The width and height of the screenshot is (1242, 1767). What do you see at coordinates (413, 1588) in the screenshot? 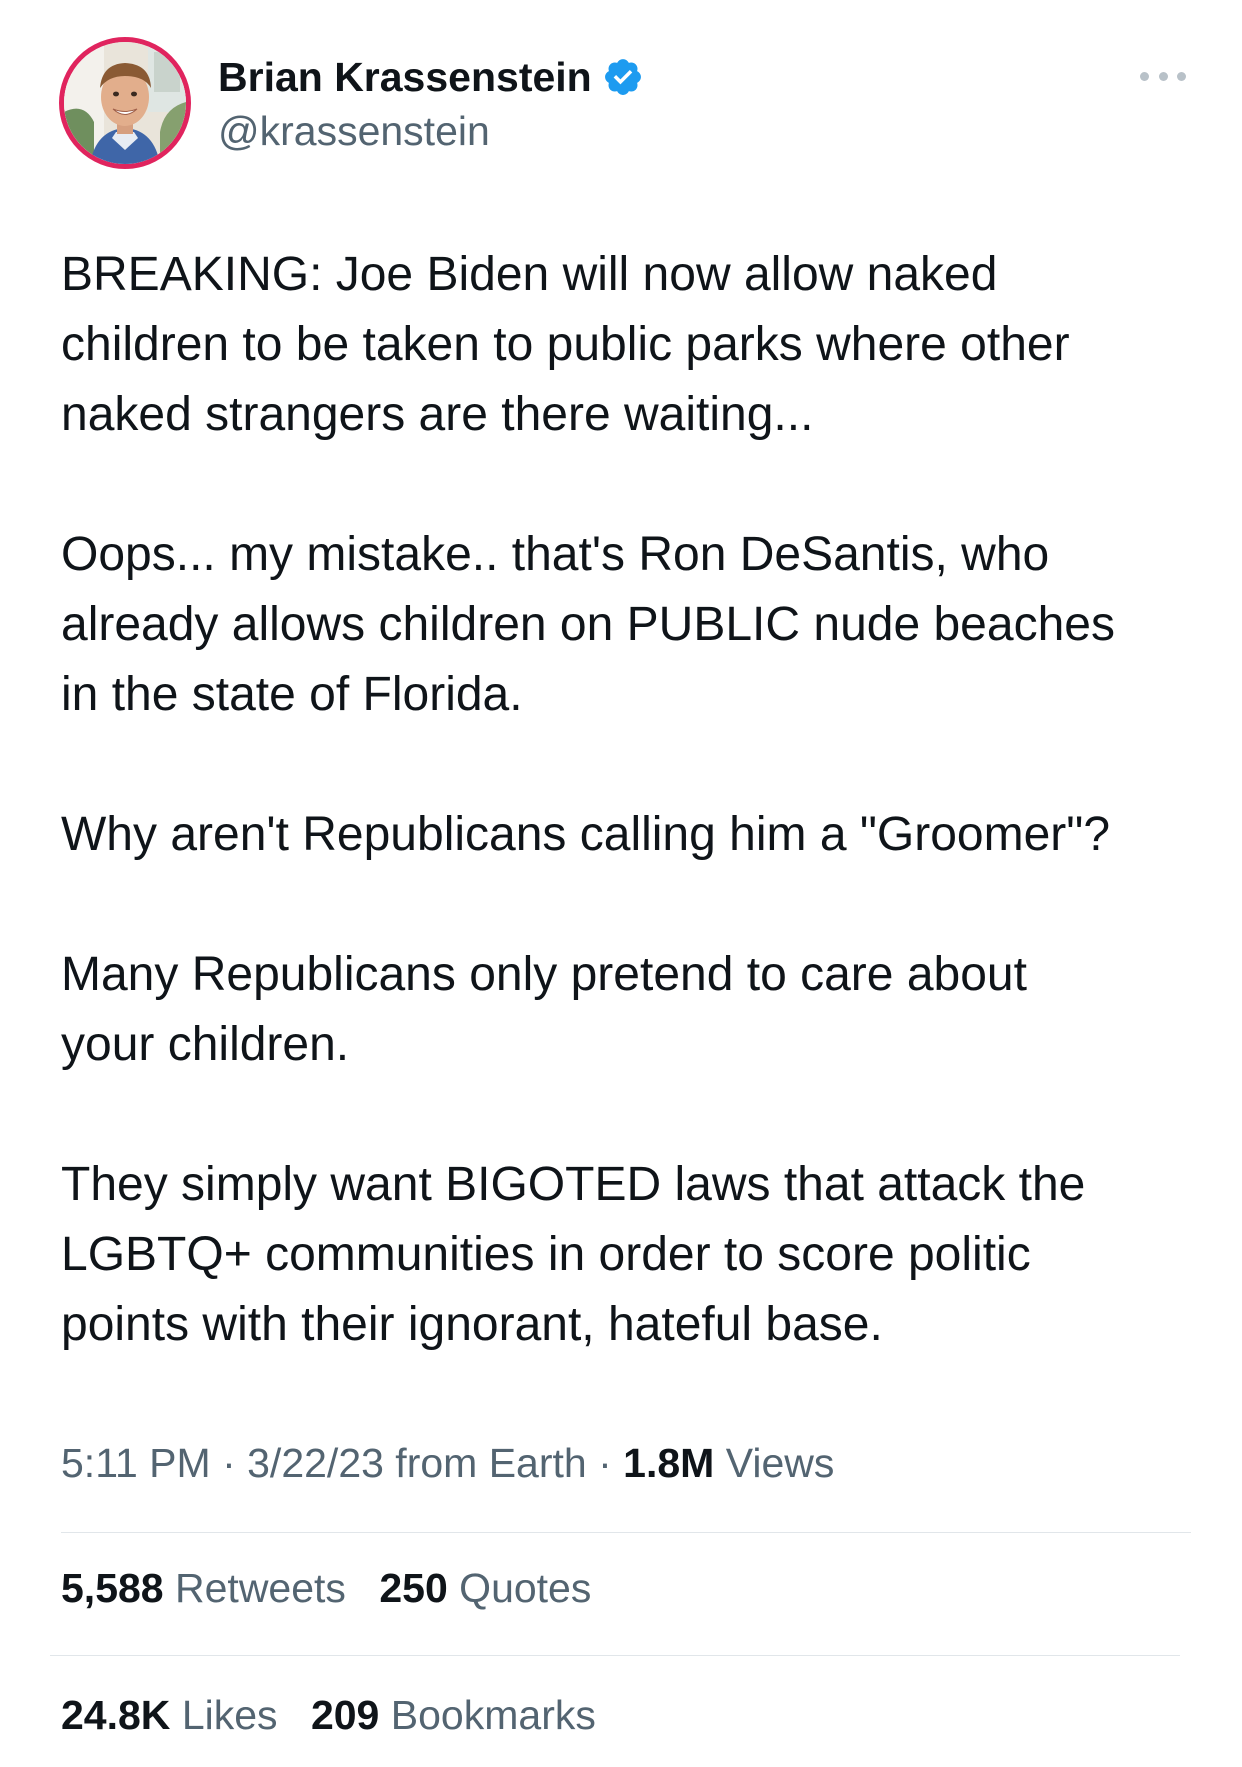
I see `quotes-count: 250` at bounding box center [413, 1588].